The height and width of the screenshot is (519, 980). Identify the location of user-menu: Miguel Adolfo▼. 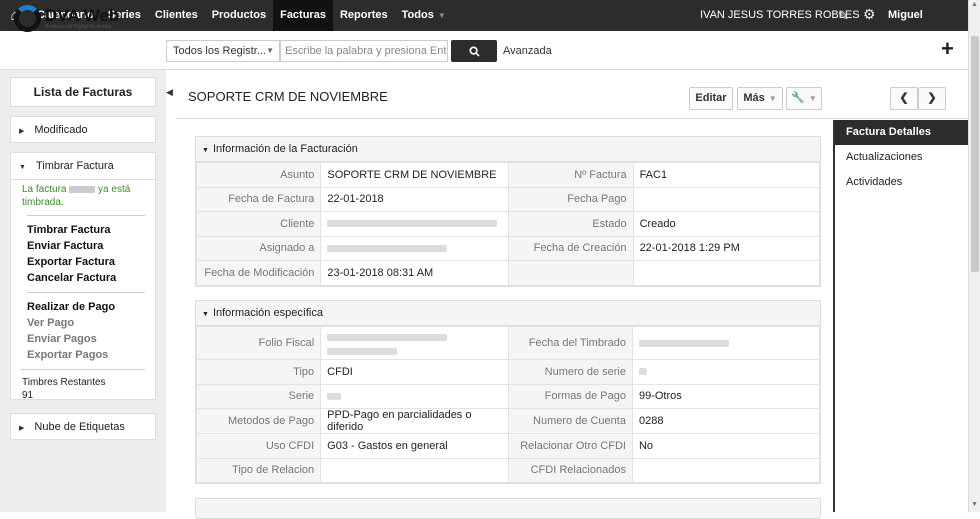
(928, 26).